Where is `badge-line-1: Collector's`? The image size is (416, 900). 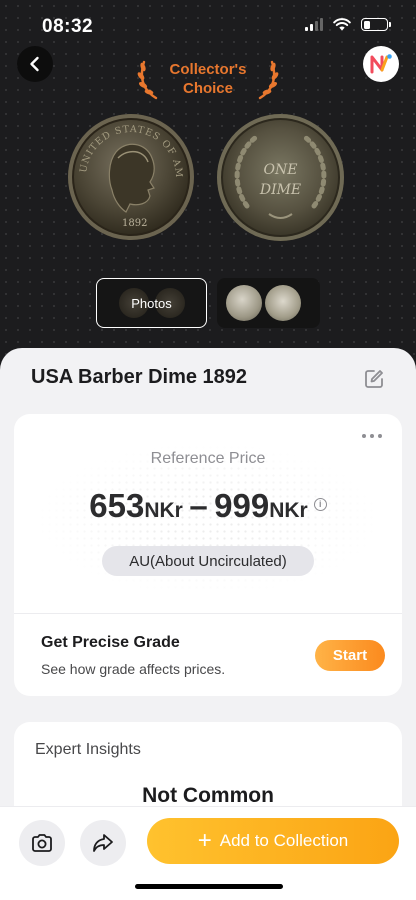
badge-line-1: Collector's is located at coordinates (208, 69).